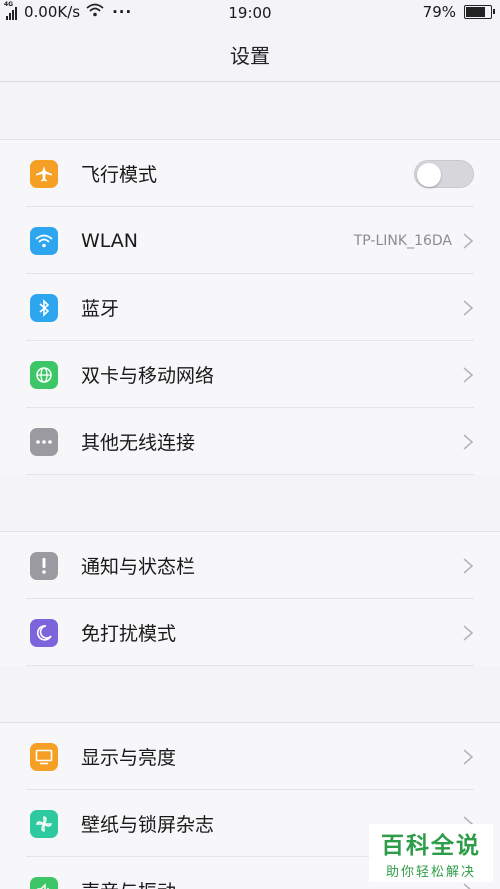  I want to click on airplane-icon, so click(44, 173).